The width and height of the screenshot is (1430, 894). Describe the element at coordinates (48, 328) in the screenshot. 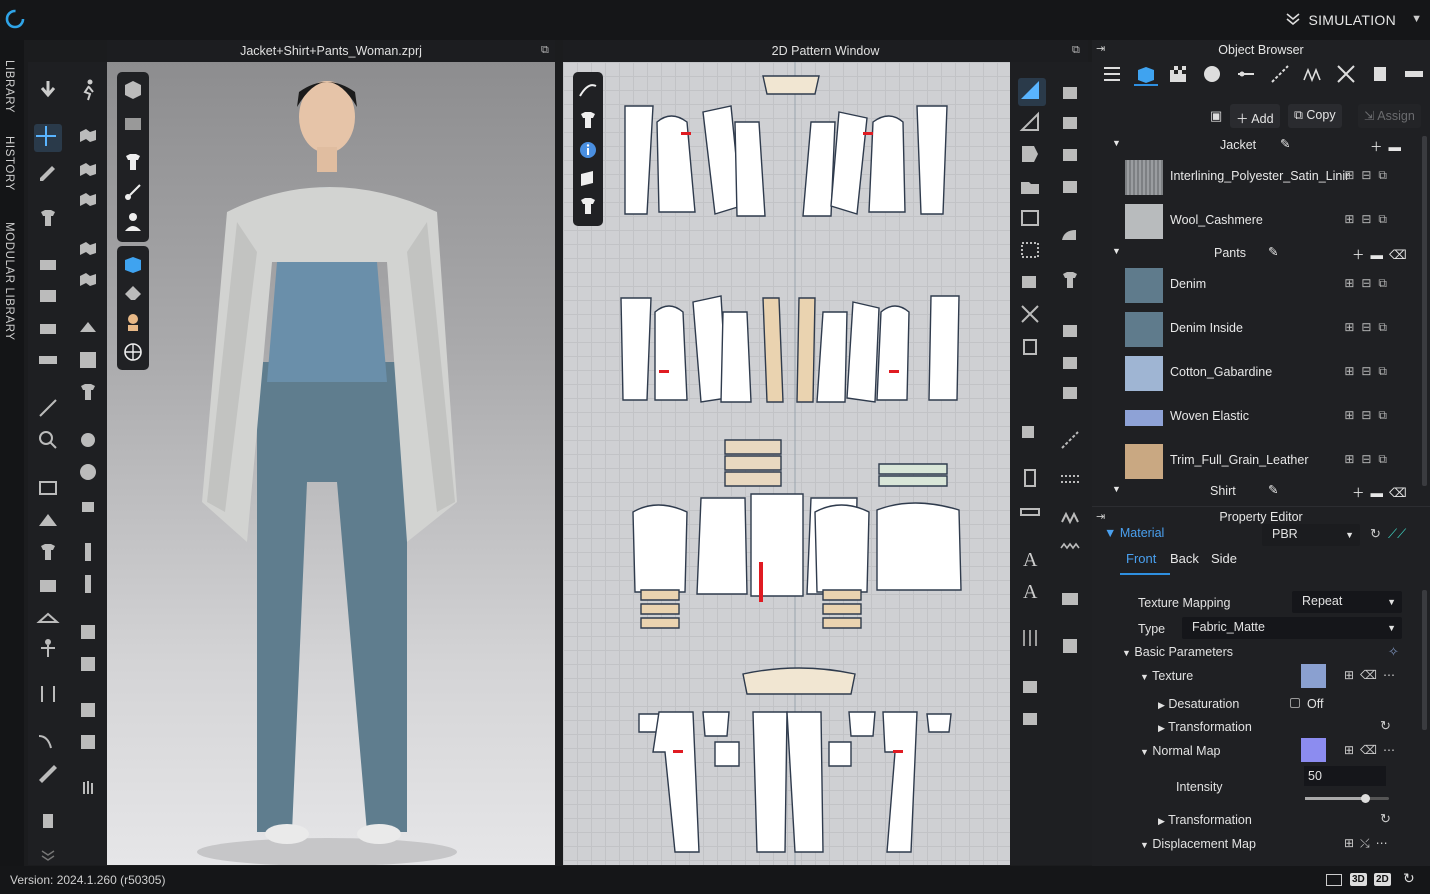

I see `shrink-icon` at that location.